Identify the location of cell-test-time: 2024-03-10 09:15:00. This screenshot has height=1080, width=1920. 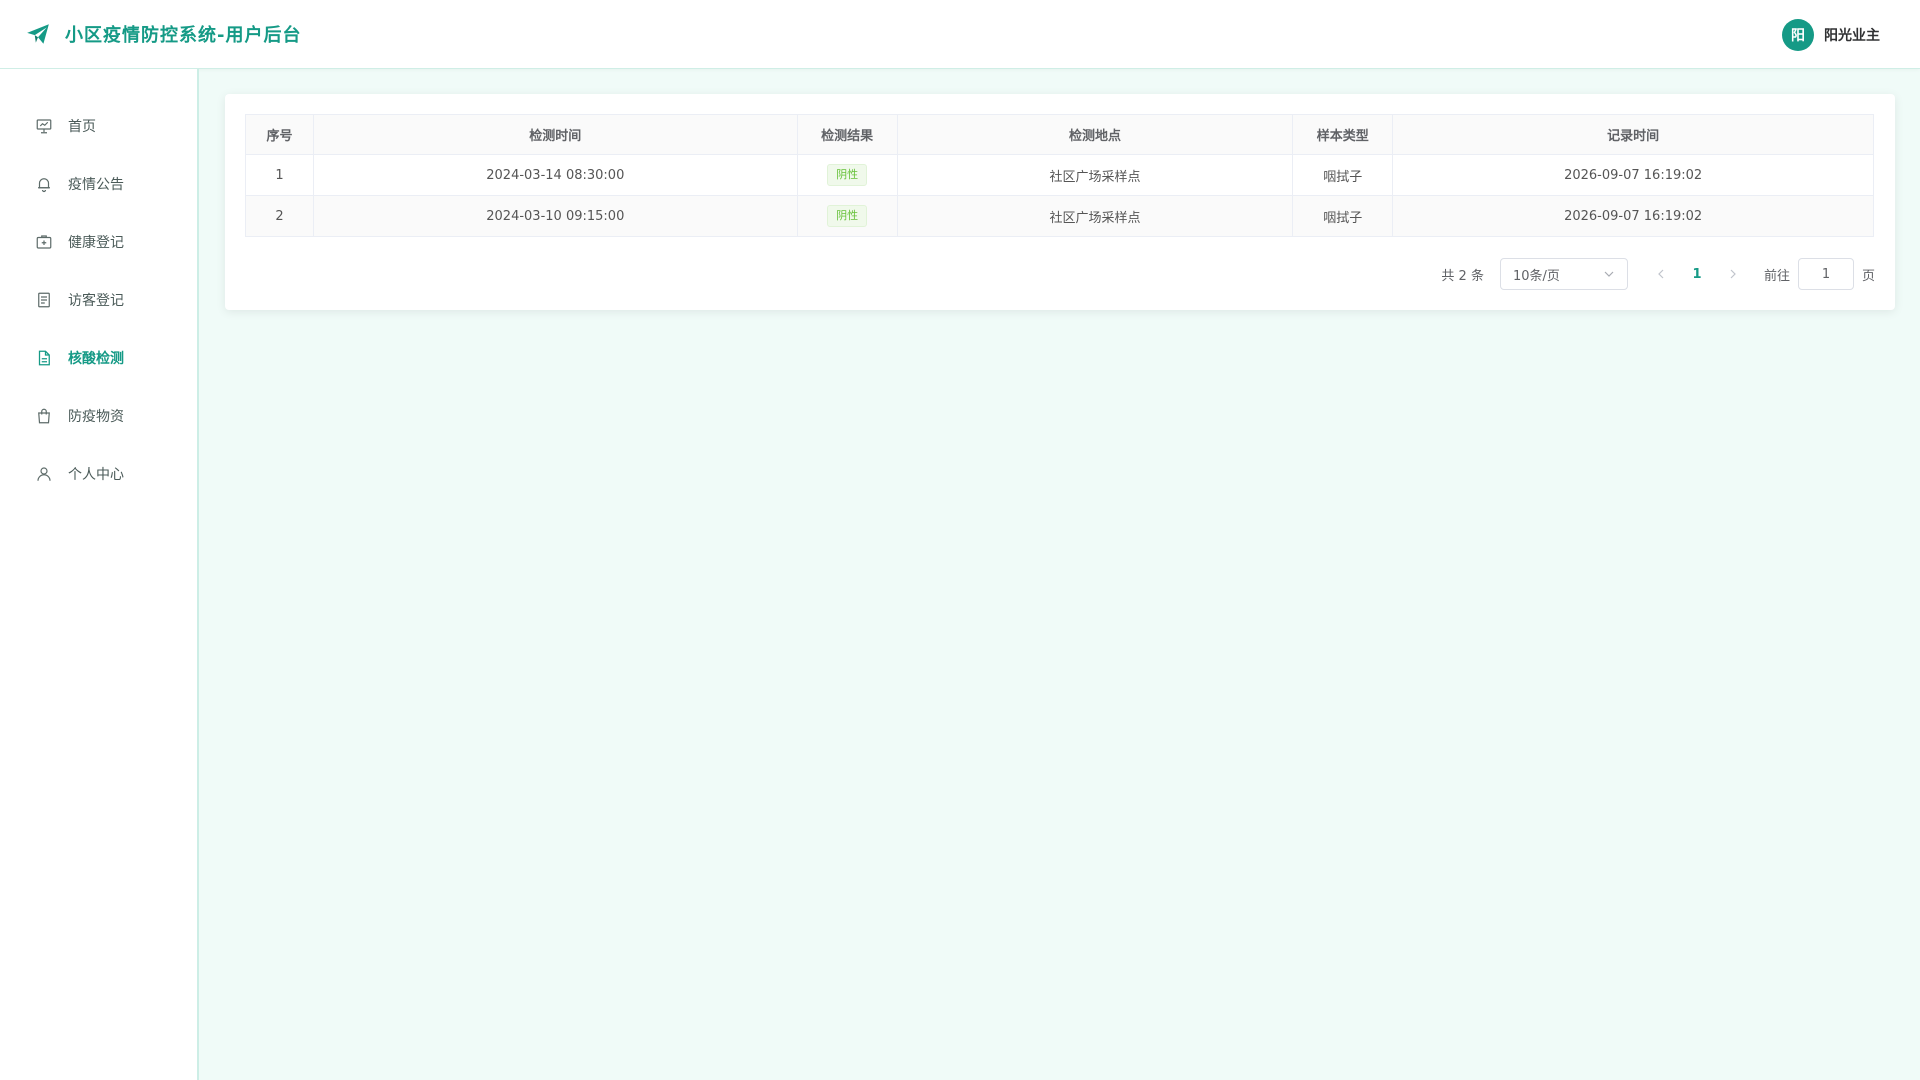
(555, 216).